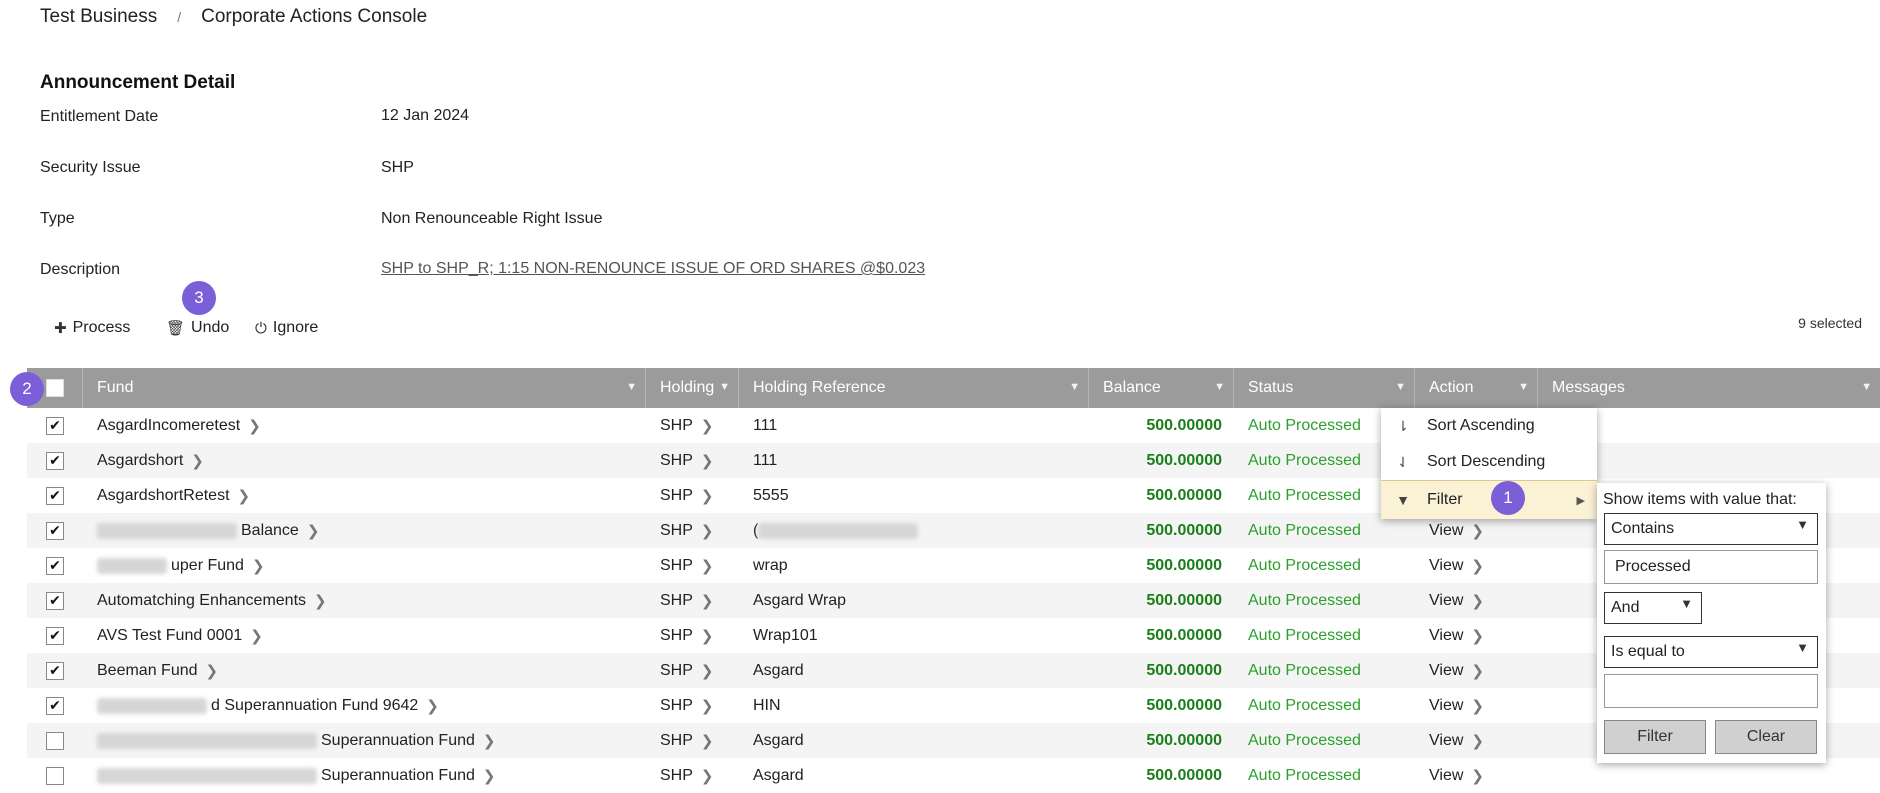 The height and width of the screenshot is (793, 1880). Describe the element at coordinates (364, 565) in the screenshot. I see `fund-cell: uper Fund ❯` at that location.